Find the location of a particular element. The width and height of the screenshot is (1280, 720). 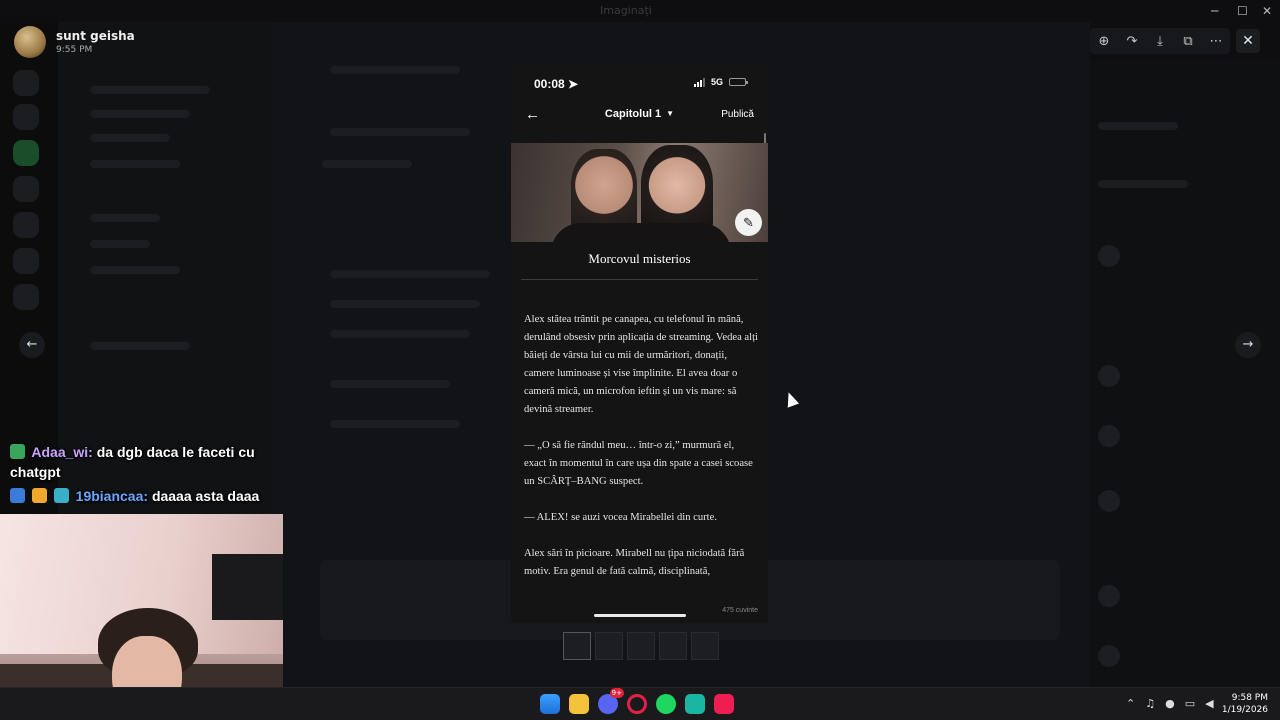

crown-badge-icon is located at coordinates (39, 495).